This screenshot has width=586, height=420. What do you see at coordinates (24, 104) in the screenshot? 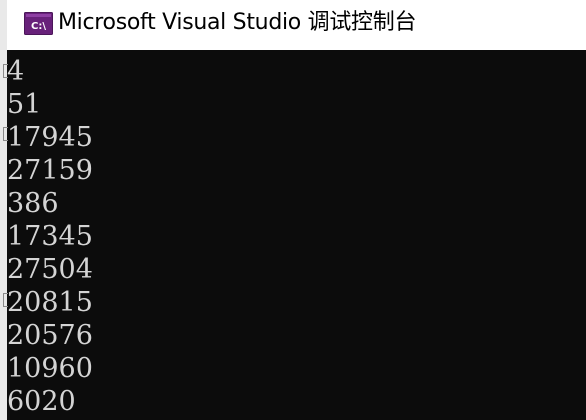
I see `console-line: 51` at bounding box center [24, 104].